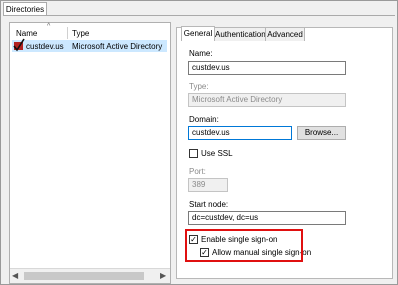 Image resolution: width=398 pixels, height=285 pixels. I want to click on column-divider, so click(67, 33).